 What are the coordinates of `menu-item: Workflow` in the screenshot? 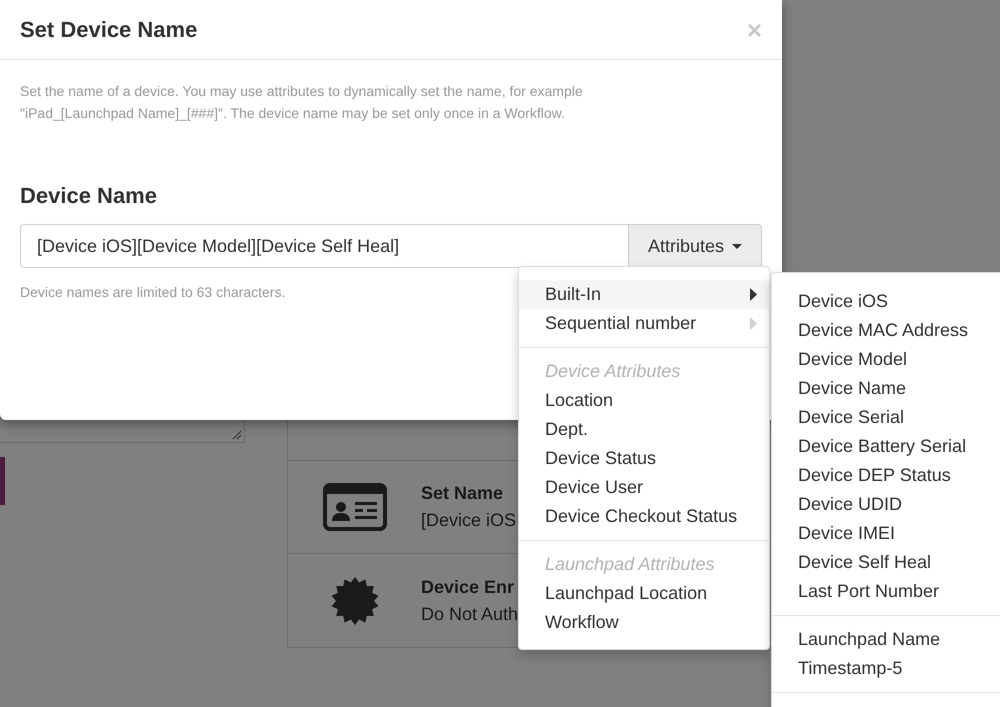 It's located at (644, 622).